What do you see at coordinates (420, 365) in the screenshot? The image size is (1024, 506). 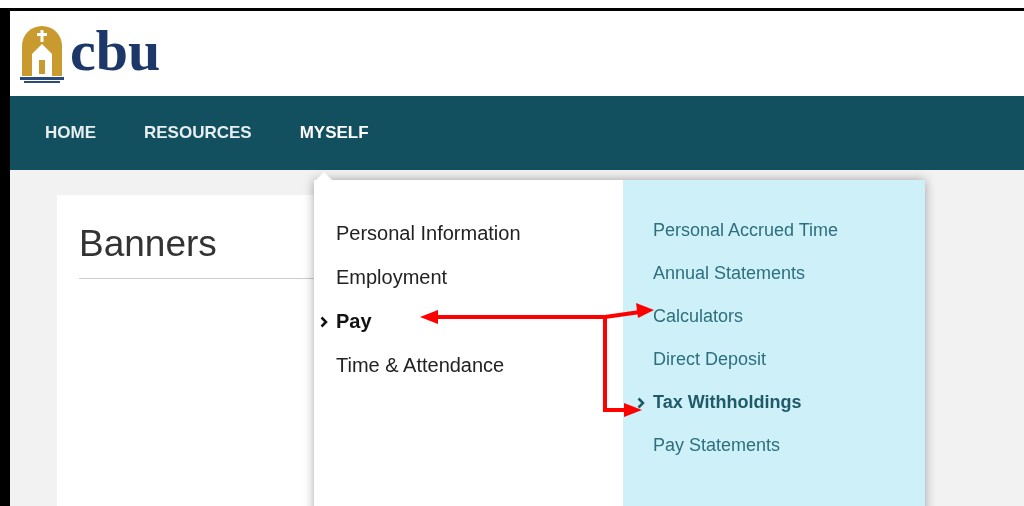 I see `menu-item: Time & Attendance` at bounding box center [420, 365].